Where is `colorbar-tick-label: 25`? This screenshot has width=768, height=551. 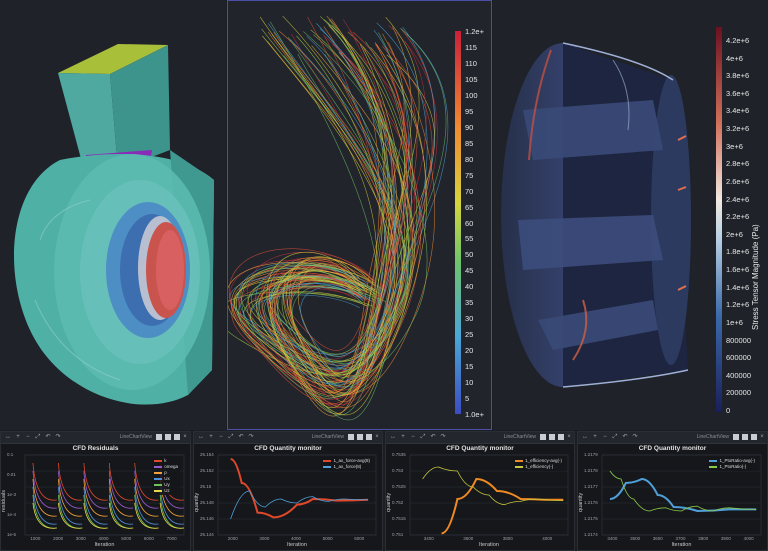
colorbar-tick-label: 25 is located at coordinates (469, 335).